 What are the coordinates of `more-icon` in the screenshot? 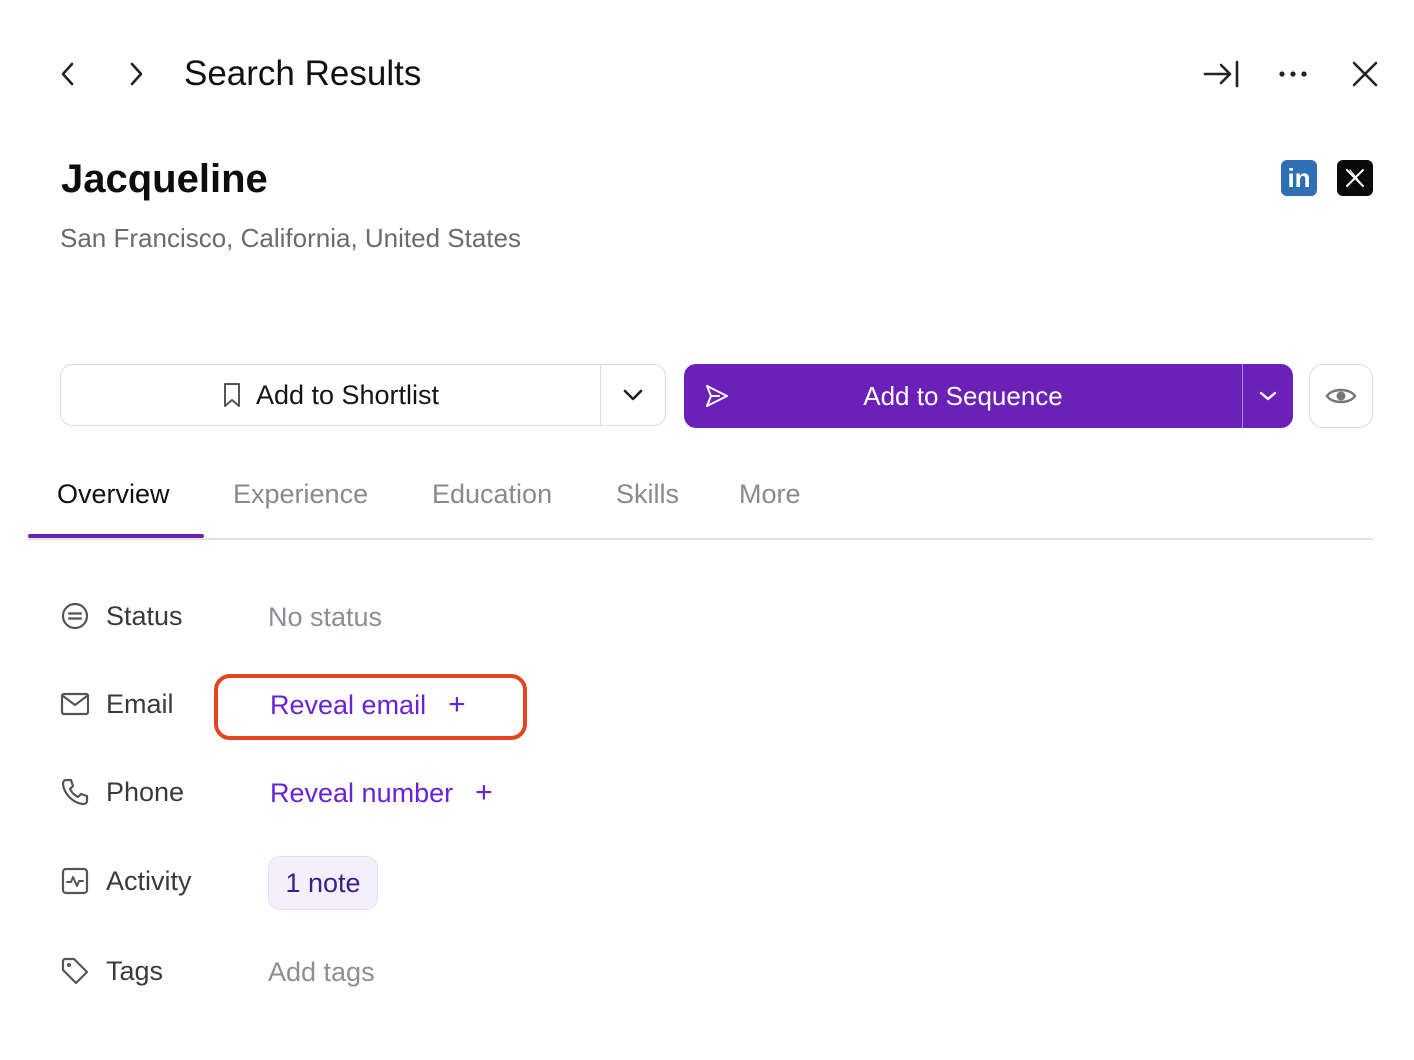 It's located at (1293, 74).